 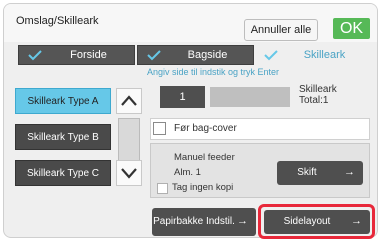 I want to click on total-count: Total:1, so click(x=314, y=100).